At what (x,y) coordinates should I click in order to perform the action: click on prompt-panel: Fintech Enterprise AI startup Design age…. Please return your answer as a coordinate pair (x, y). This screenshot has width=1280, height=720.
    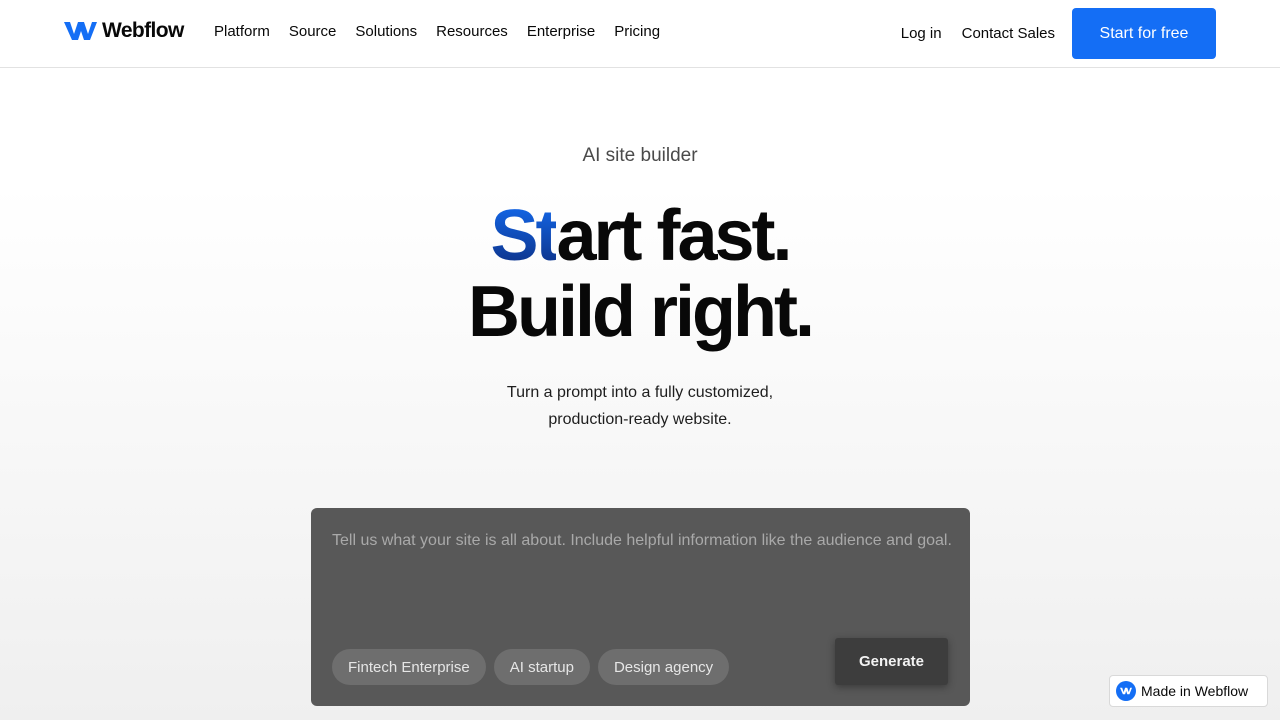
    Looking at the image, I should click on (640, 607).